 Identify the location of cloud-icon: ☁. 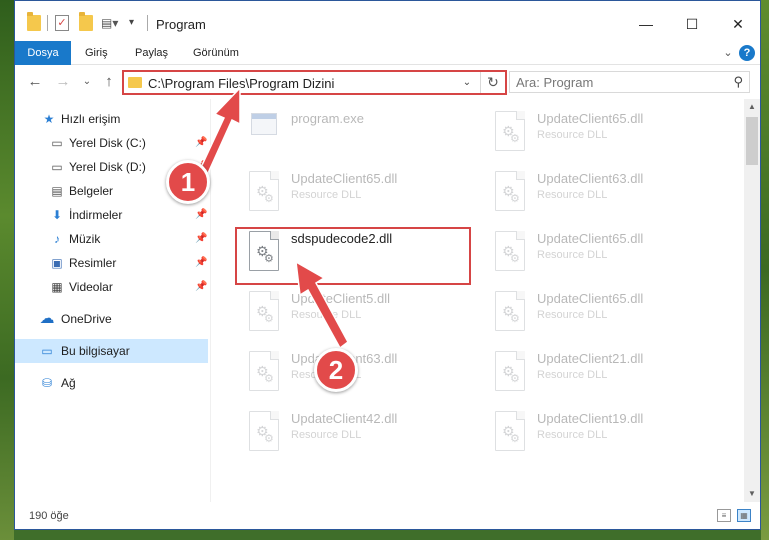
(47, 318).